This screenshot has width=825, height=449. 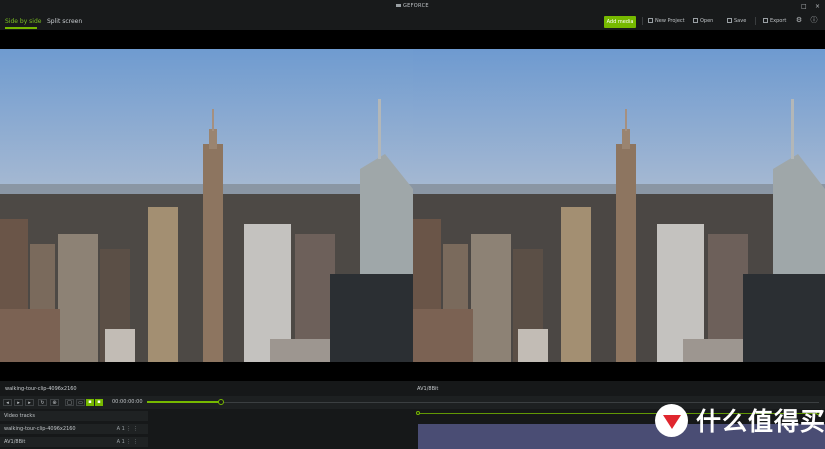 I want to click on export-label: Export, so click(x=778, y=21).